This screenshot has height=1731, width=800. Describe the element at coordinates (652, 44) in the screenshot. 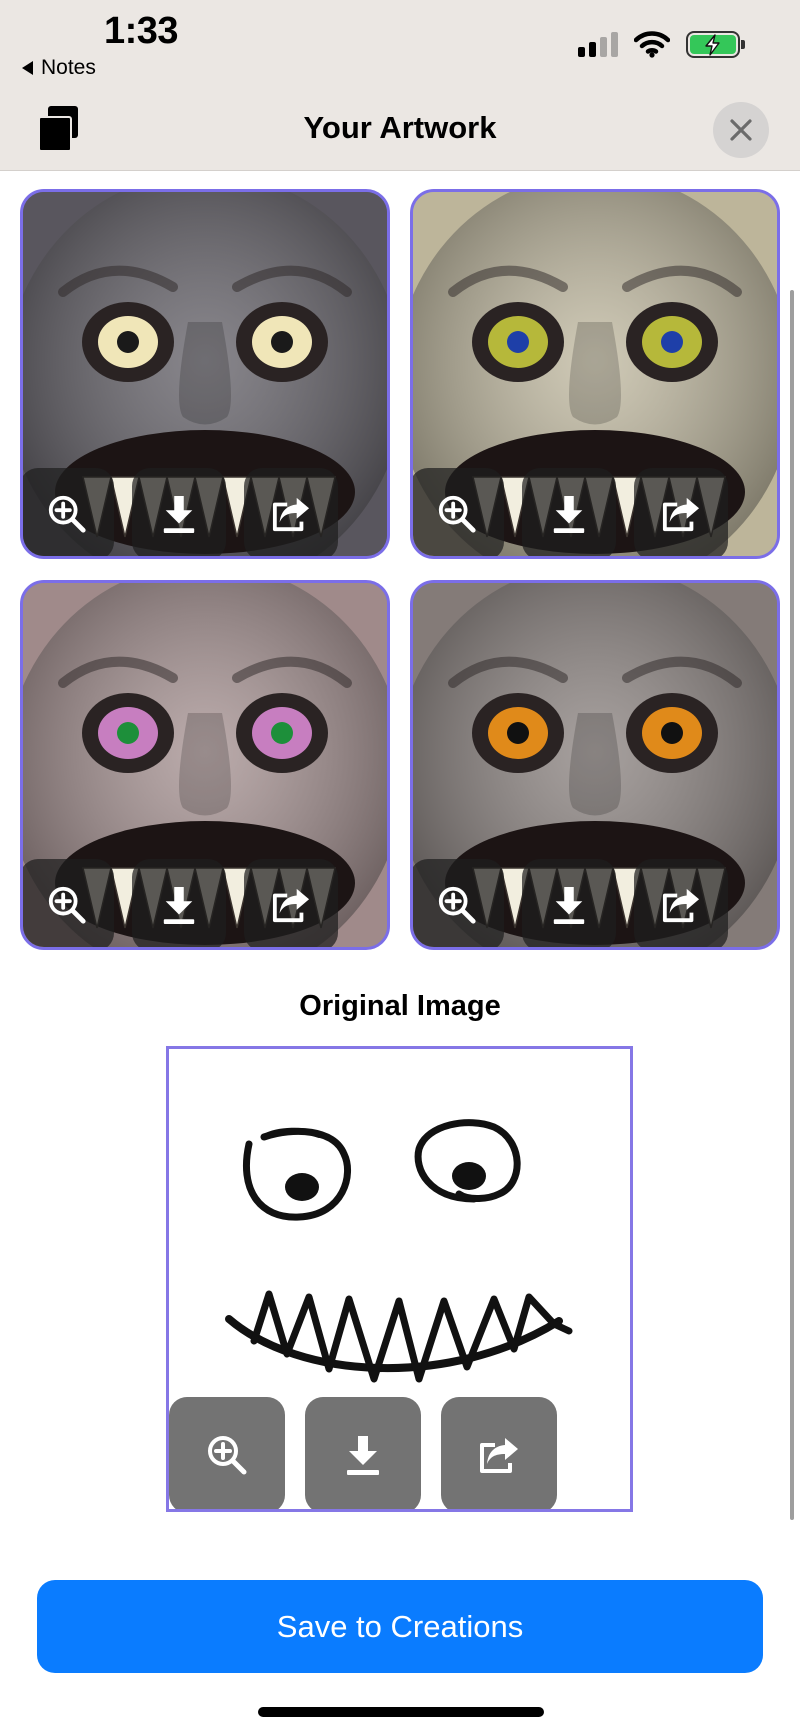

I see `wifi-icon` at that location.